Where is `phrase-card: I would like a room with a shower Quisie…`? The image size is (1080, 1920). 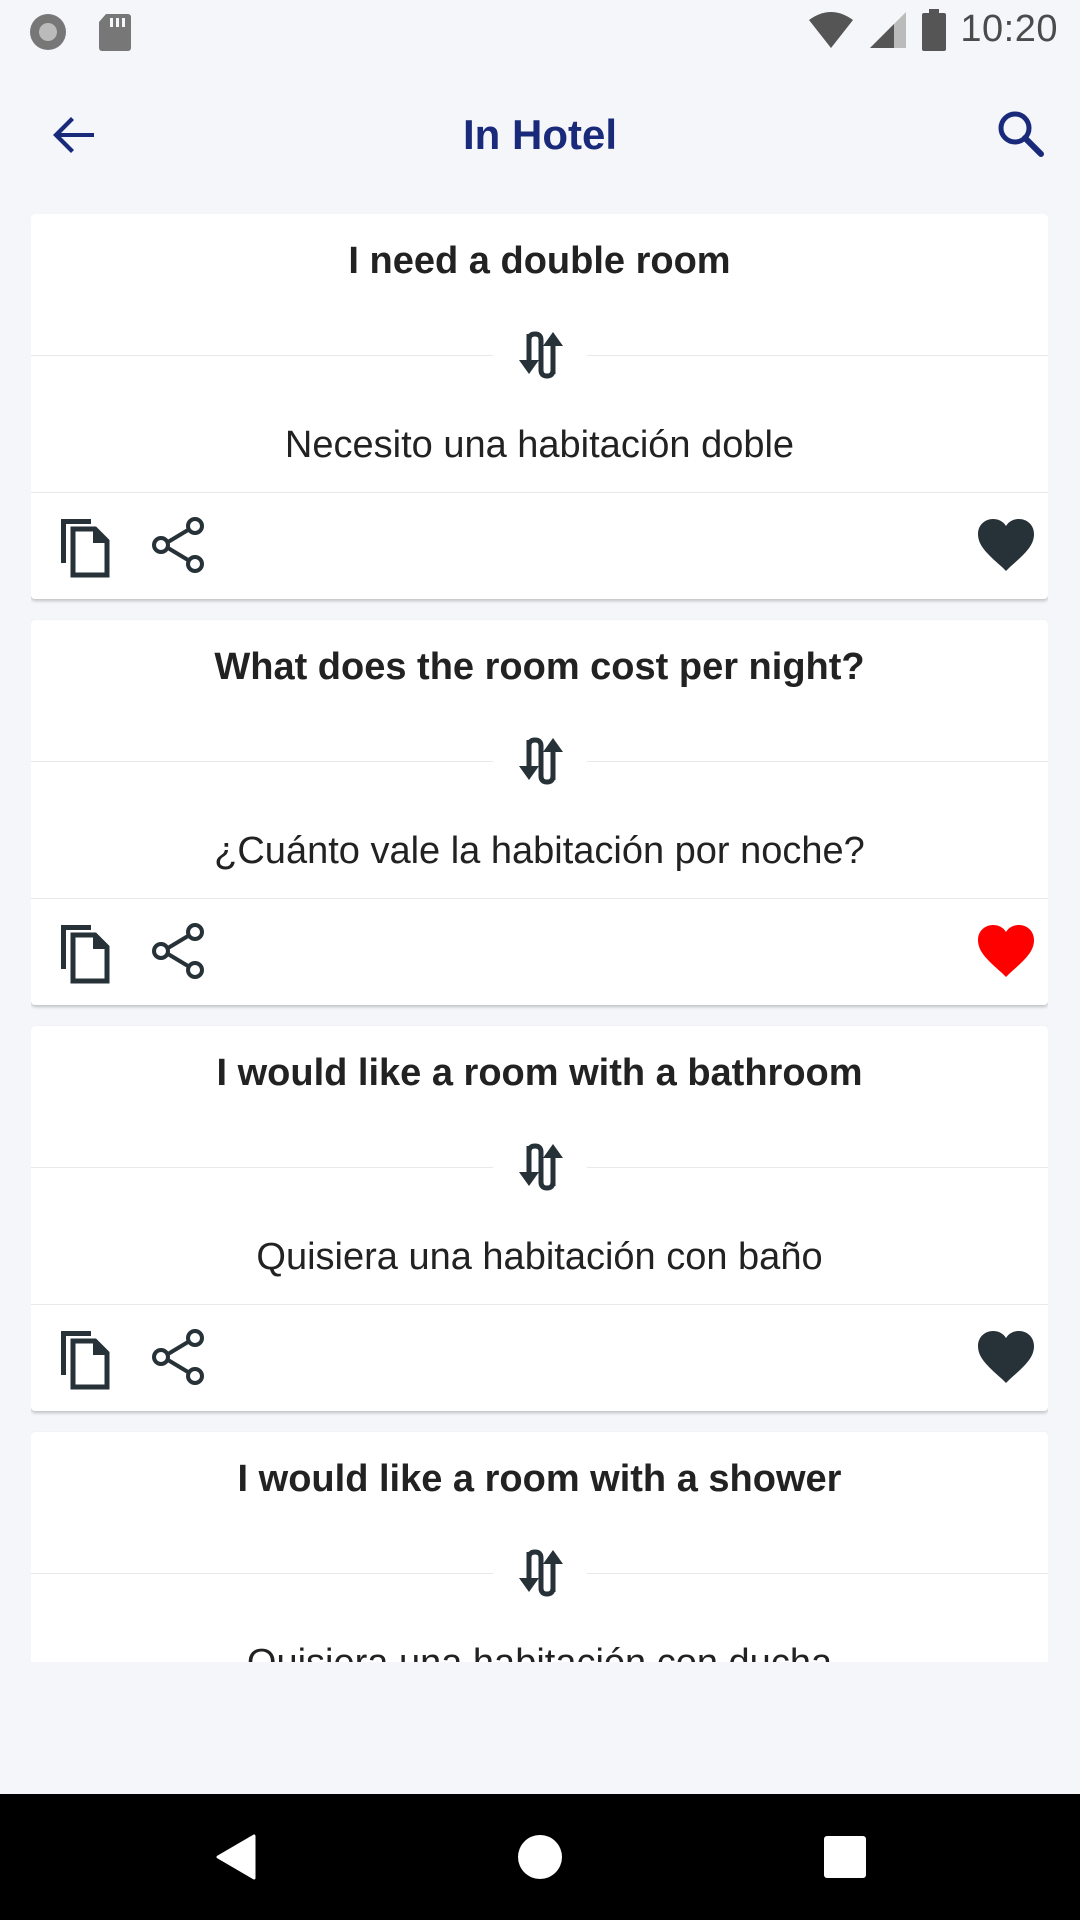 phrase-card: I would like a room with a shower Quisie… is located at coordinates (539, 1547).